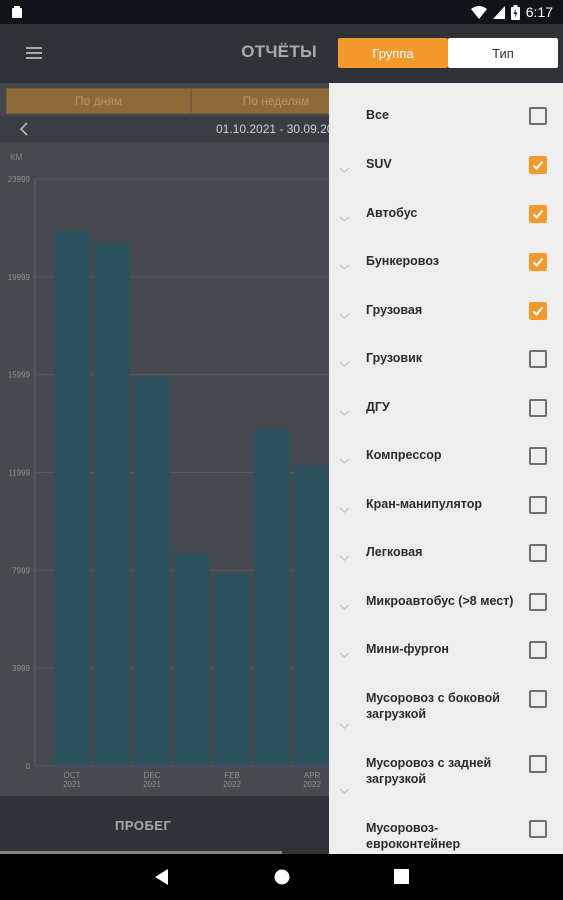 The width and height of the screenshot is (563, 900). I want to click on filter-label: Кран-манипулятор, so click(424, 504).